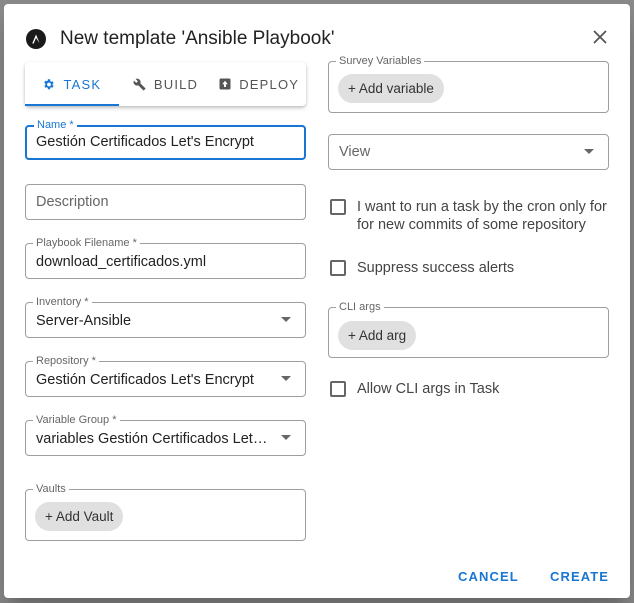  What do you see at coordinates (355, 152) in the screenshot?
I see `view-placeholder: View` at bounding box center [355, 152].